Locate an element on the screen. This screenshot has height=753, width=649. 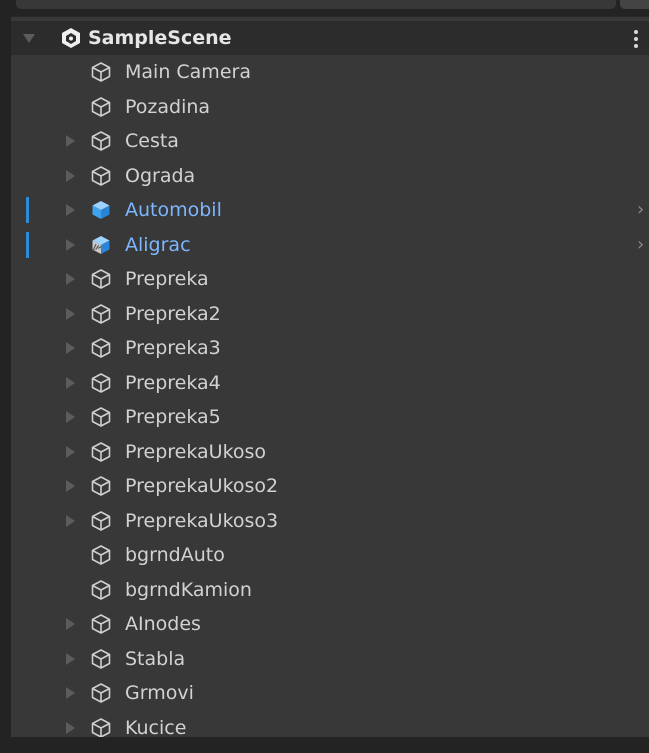
hierarchy-item: Aligrac › is located at coordinates (330, 245).